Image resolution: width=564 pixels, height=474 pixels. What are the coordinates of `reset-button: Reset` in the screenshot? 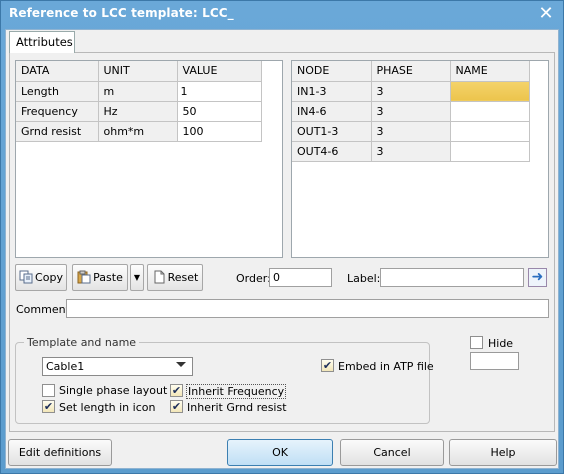 It's located at (175, 277).